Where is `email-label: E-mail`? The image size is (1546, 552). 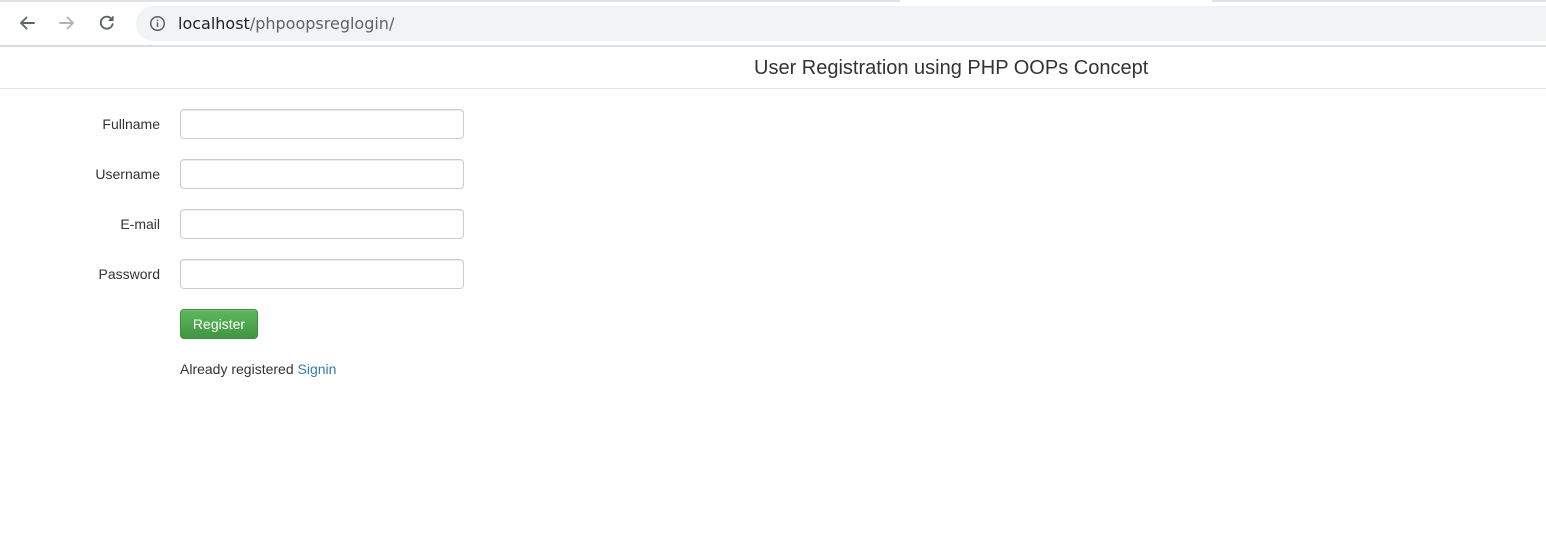 email-label: E-mail is located at coordinates (140, 224).